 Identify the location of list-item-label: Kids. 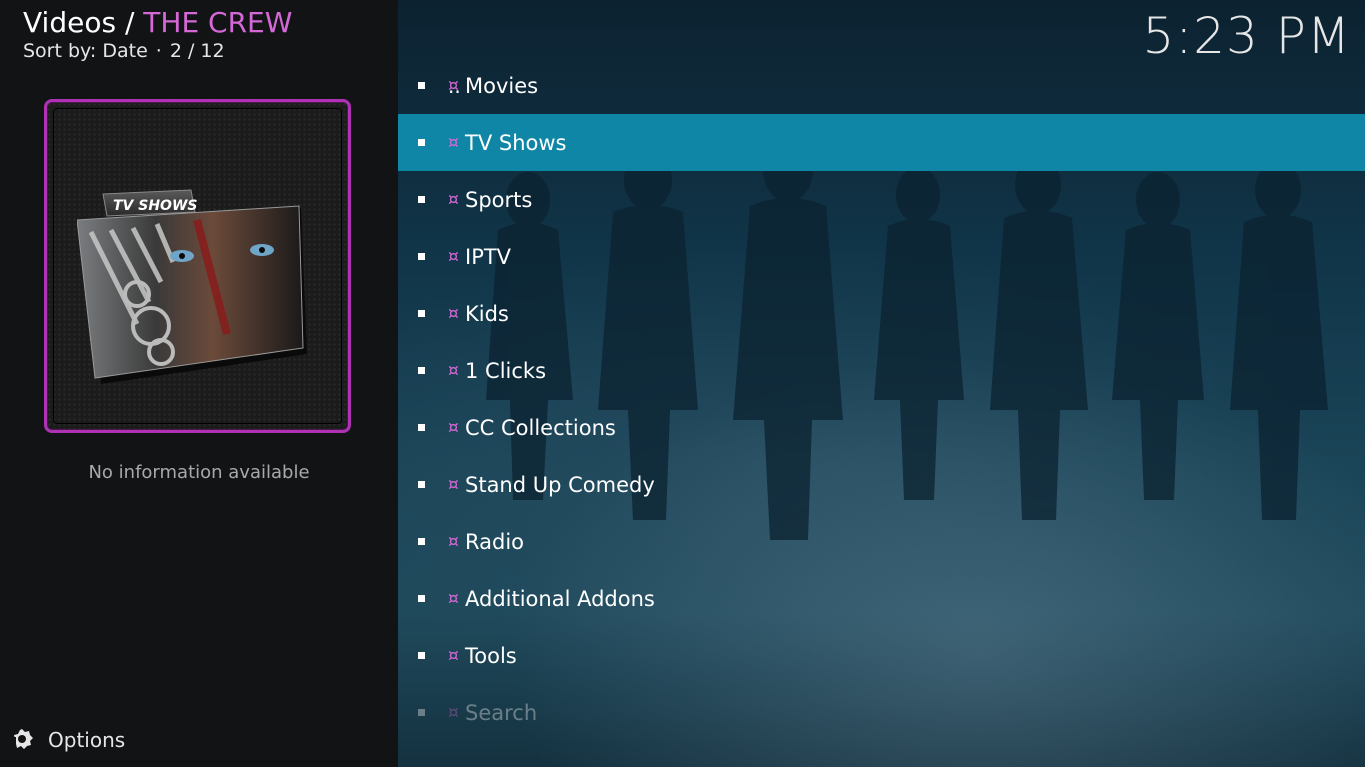
(487, 313).